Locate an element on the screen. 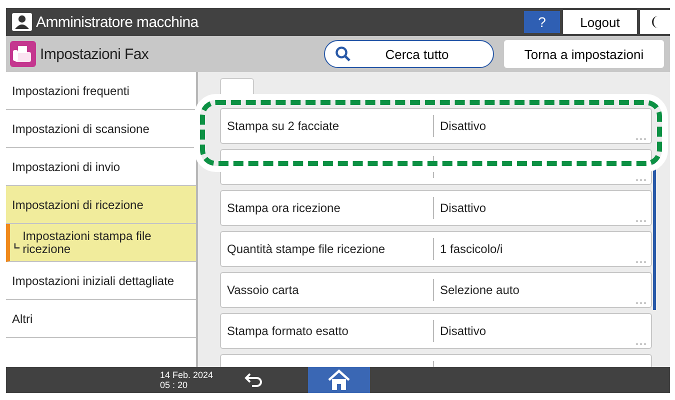 The height and width of the screenshot is (400, 675). home-button is located at coordinates (339, 380).